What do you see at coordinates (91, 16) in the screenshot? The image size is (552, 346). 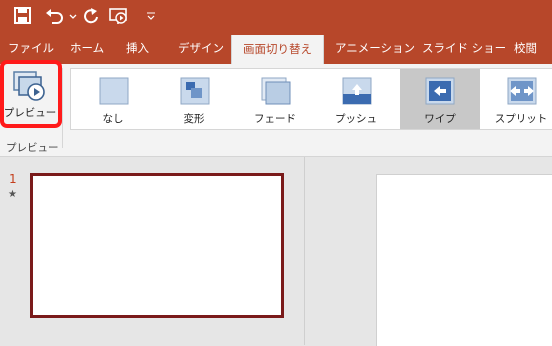 I see `redo-icon` at bounding box center [91, 16].